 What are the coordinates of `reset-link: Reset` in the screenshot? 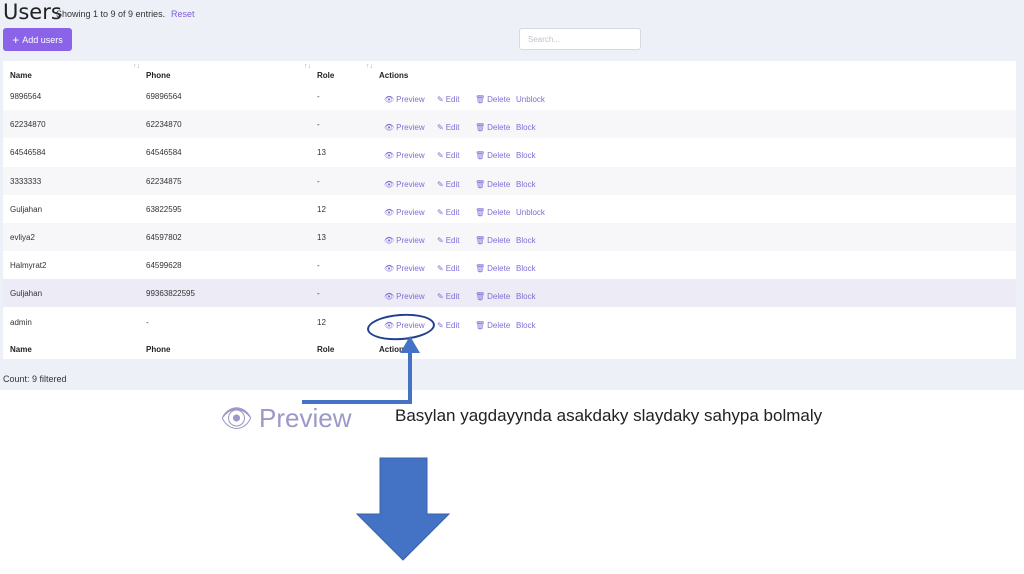 It's located at (183, 14).